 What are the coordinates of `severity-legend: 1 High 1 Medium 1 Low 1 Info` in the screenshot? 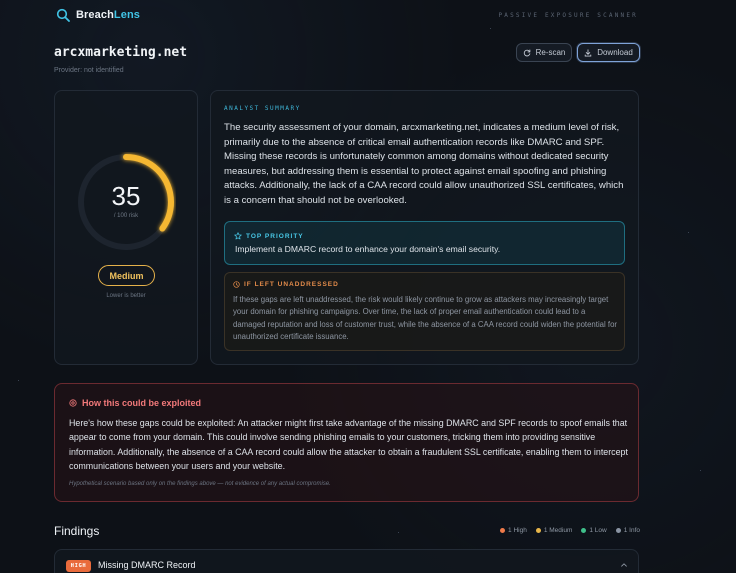 It's located at (570, 530).